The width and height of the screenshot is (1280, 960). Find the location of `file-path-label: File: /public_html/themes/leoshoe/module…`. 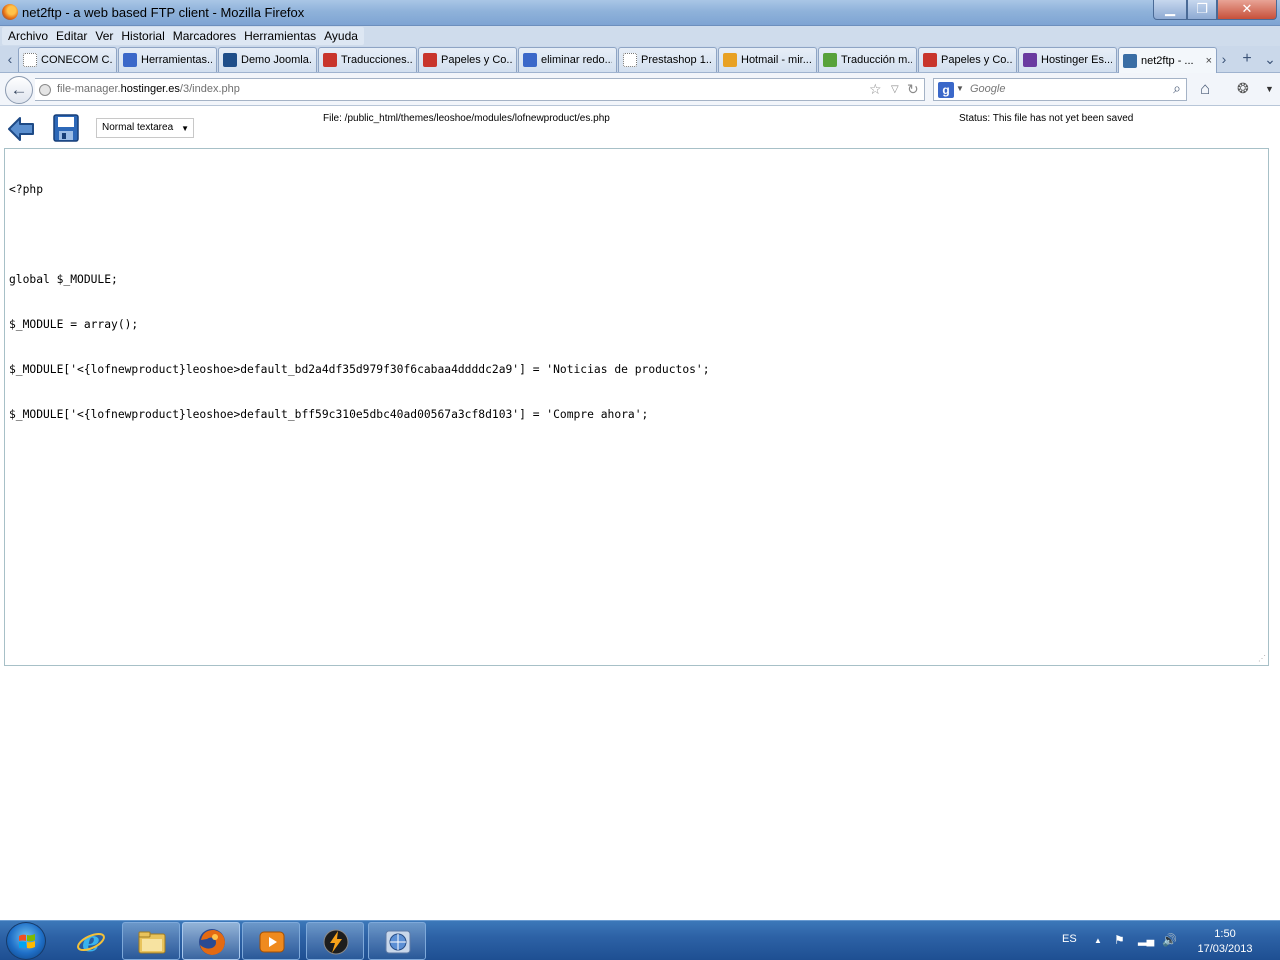

file-path-label: File: /public_html/themes/leoshoe/module… is located at coordinates (466, 118).